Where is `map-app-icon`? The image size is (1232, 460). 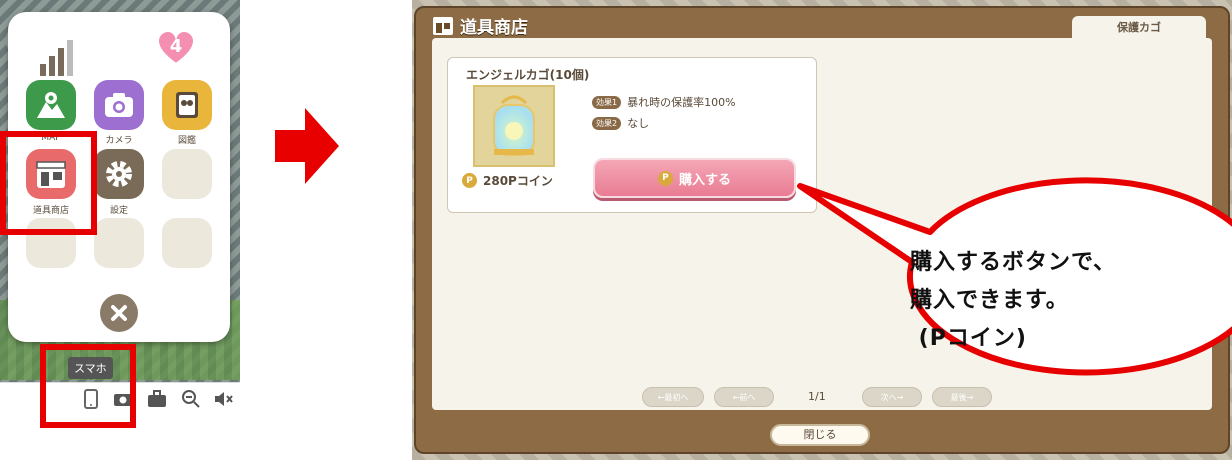
map-app-icon is located at coordinates (51, 105).